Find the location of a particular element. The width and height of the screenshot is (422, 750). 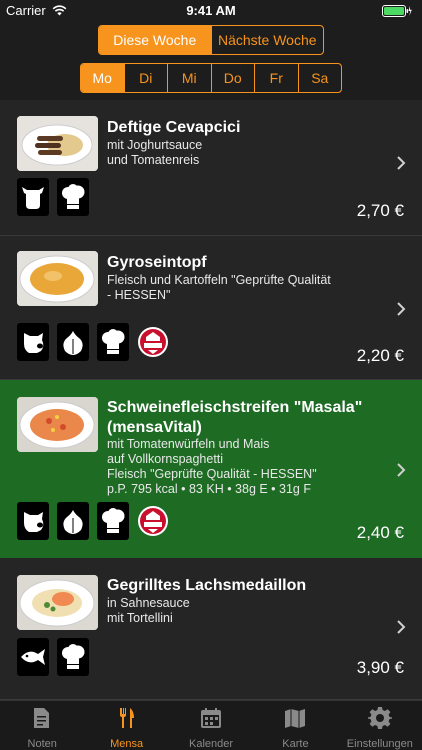

tab-karte: Karte is located at coordinates (295, 725).